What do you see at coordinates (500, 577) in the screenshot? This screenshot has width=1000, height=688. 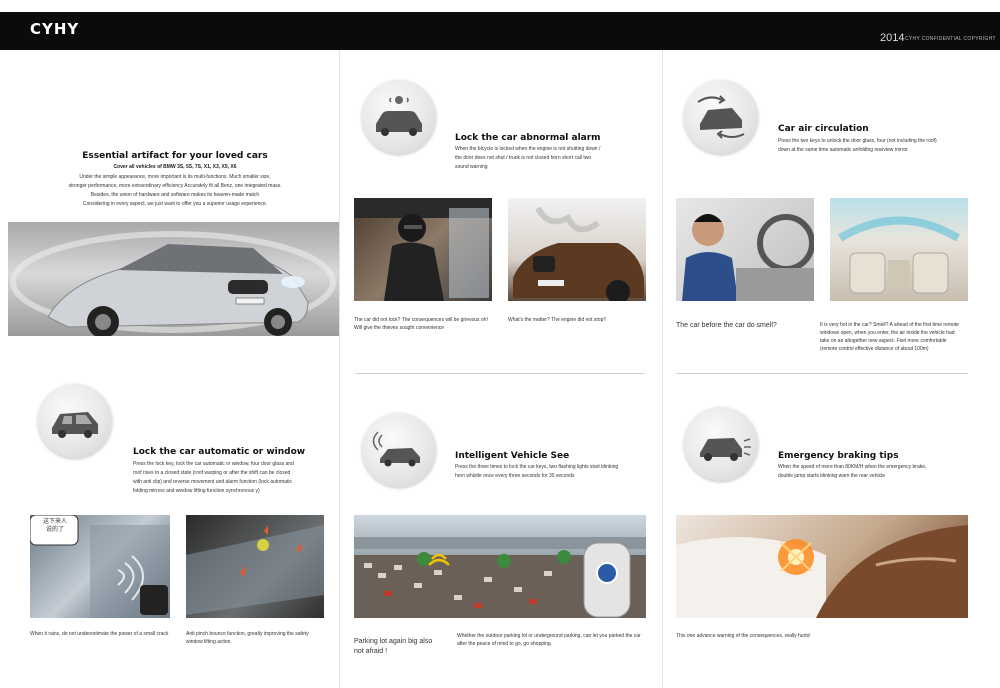 I see `parking-lot-graphic` at bounding box center [500, 577].